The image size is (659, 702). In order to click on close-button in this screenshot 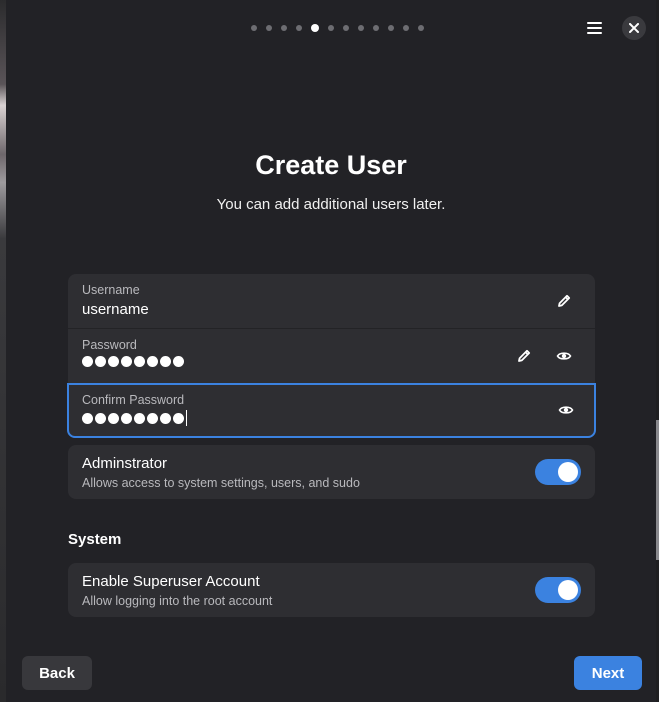, I will do `click(634, 28)`.